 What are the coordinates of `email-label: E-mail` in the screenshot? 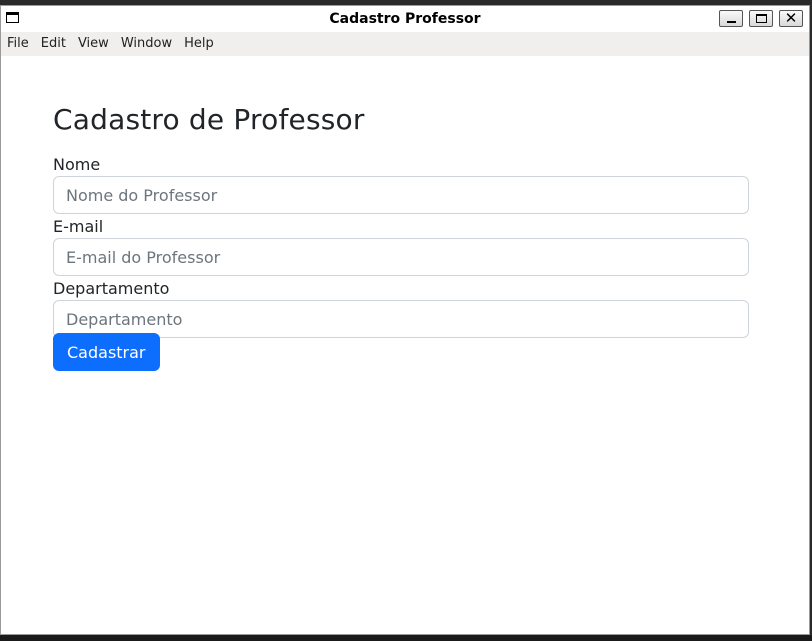 It's located at (78, 226).